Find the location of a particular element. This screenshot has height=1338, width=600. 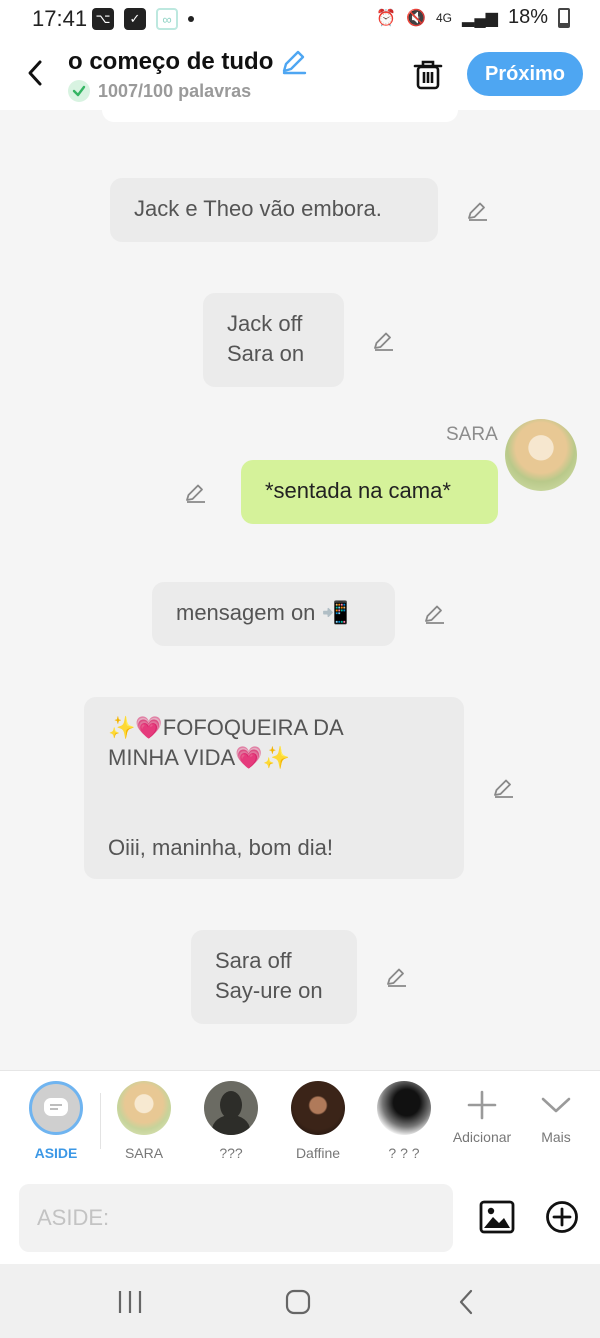

next-button: Próximo is located at coordinates (525, 74).